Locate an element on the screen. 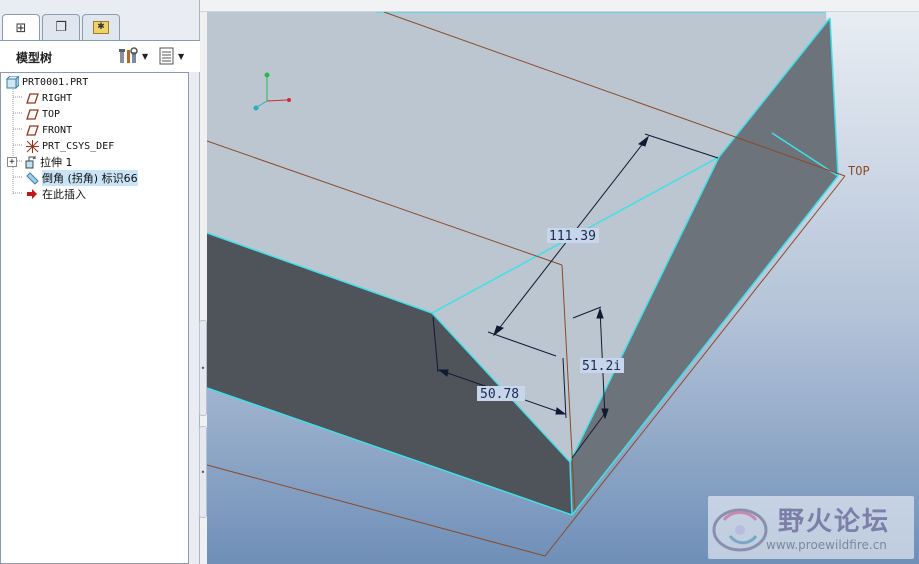 This screenshot has height=564, width=919. tree-item-part: PRT0001.PRT is located at coordinates (46, 82).